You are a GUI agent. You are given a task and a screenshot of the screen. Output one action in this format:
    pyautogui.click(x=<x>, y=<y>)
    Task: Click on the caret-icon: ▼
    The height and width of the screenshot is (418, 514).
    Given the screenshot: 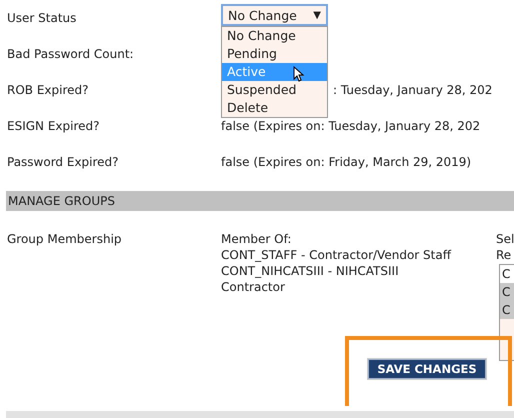 What is the action you would take?
    pyautogui.click(x=317, y=15)
    